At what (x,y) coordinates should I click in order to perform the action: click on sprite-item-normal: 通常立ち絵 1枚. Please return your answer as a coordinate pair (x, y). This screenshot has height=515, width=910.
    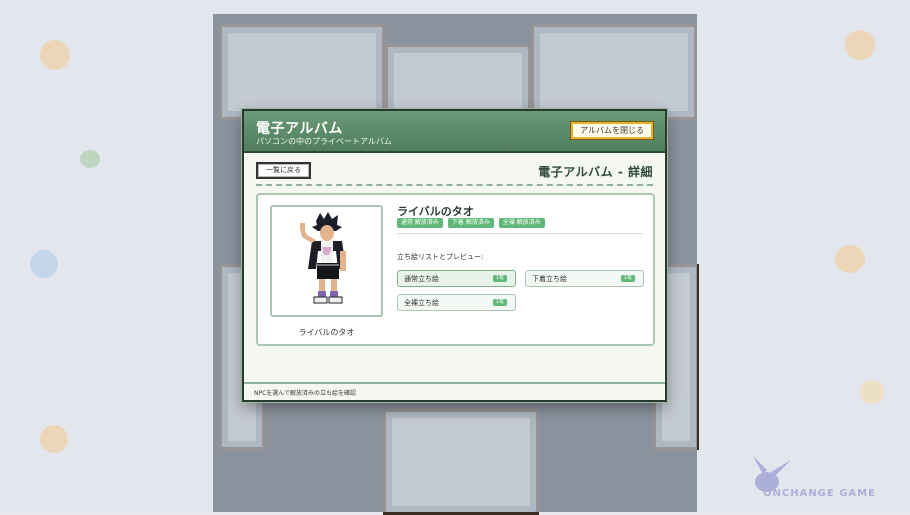
    Looking at the image, I should click on (456, 278).